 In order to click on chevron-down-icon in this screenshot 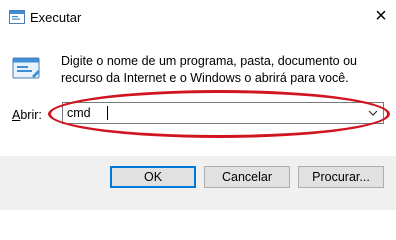, I will do `click(373, 113)`.